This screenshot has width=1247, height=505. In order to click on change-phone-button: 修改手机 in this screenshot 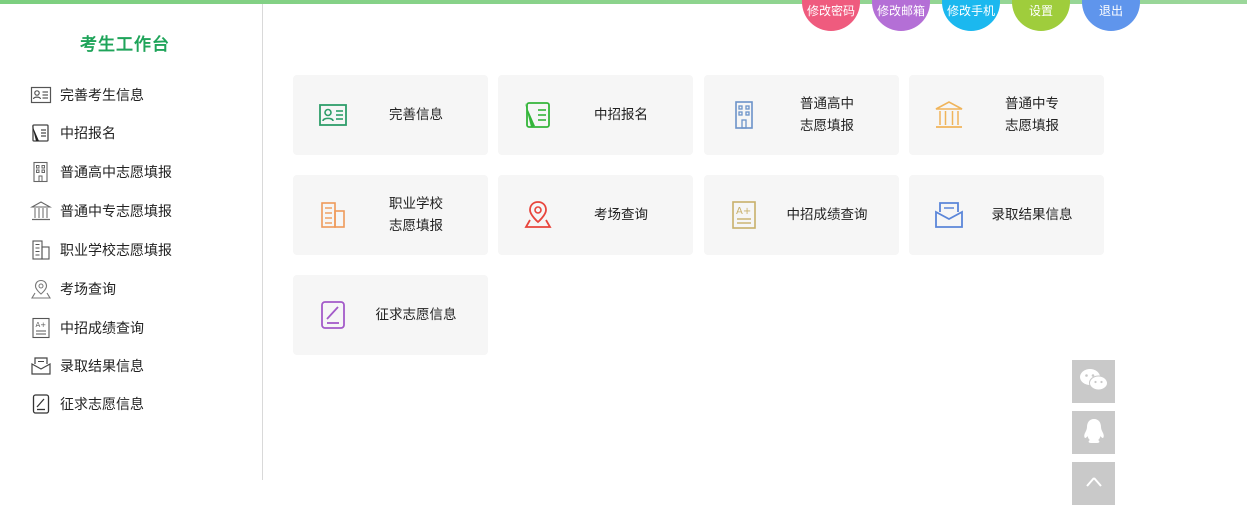, I will do `click(971, 15)`.